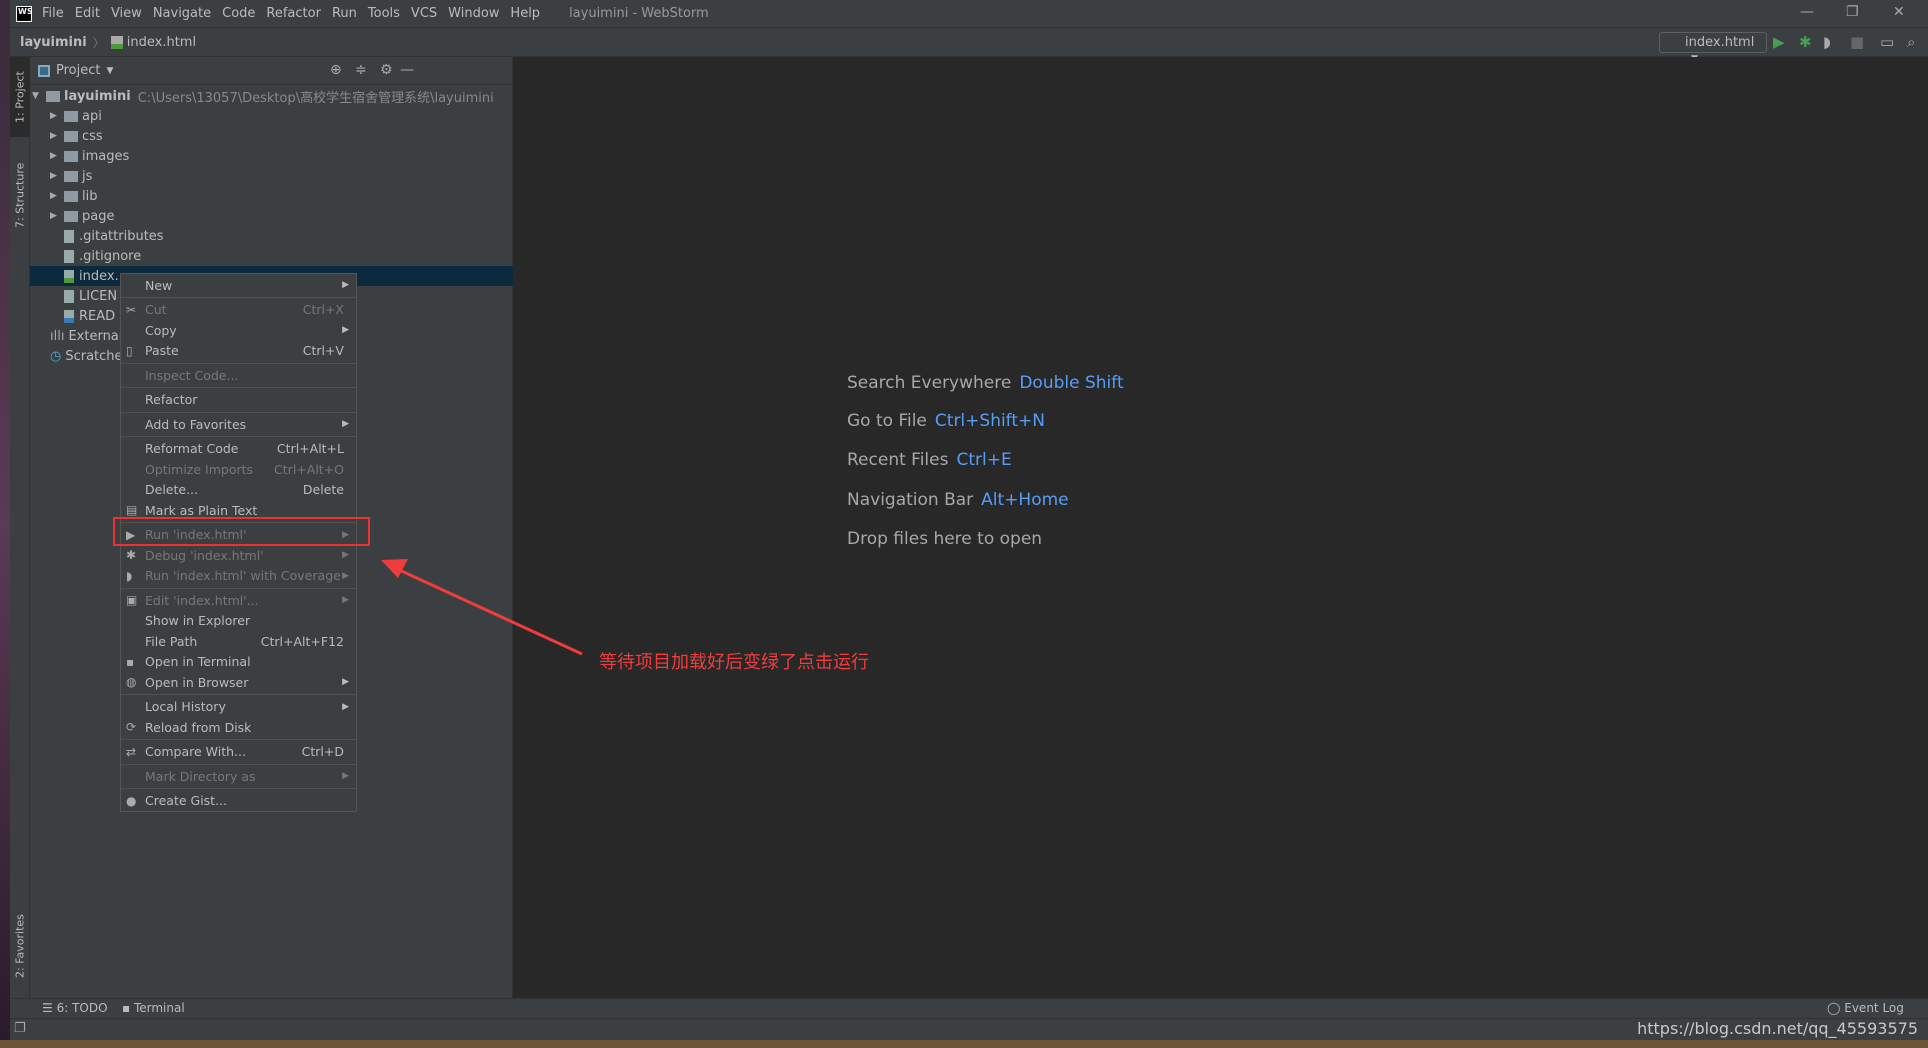 The width and height of the screenshot is (1928, 1048). What do you see at coordinates (271, 236) in the screenshot?
I see `tree-item: .gitattributes` at bounding box center [271, 236].